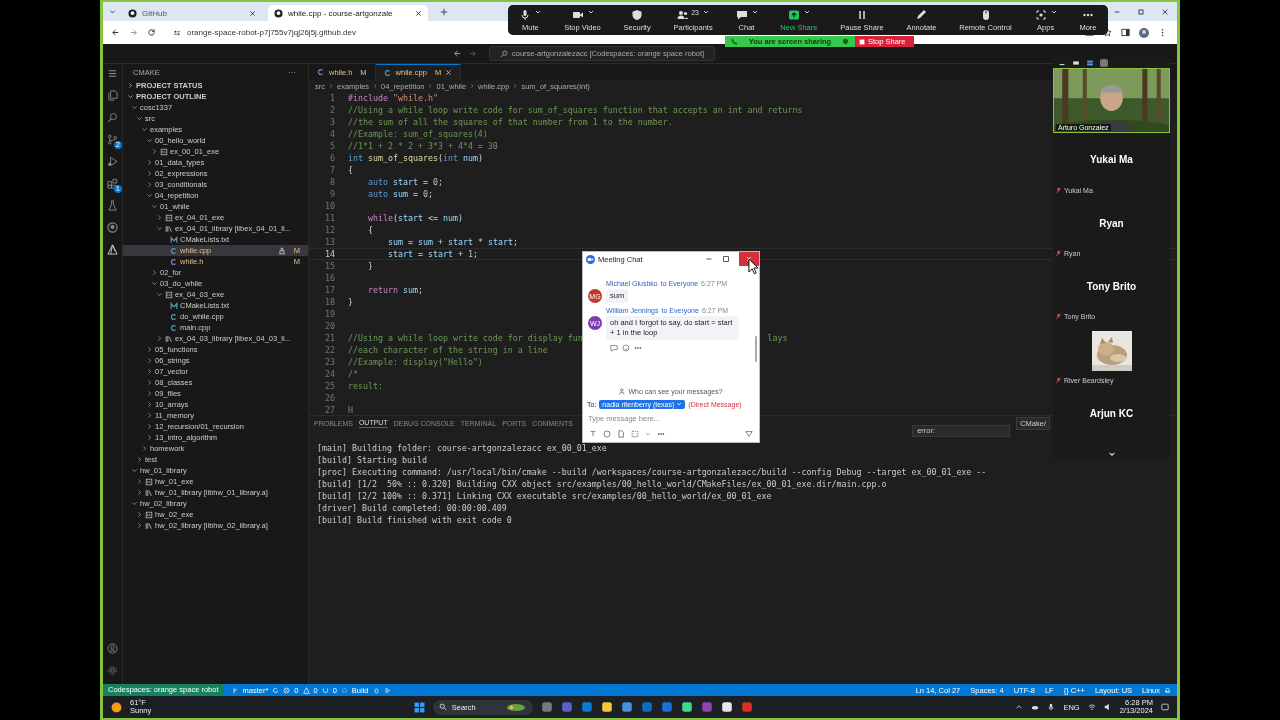 The width and height of the screenshot is (1280, 720). What do you see at coordinates (465, 338) in the screenshot?
I see `code-token: //Using a while loop write code for display fun` at bounding box center [465, 338].